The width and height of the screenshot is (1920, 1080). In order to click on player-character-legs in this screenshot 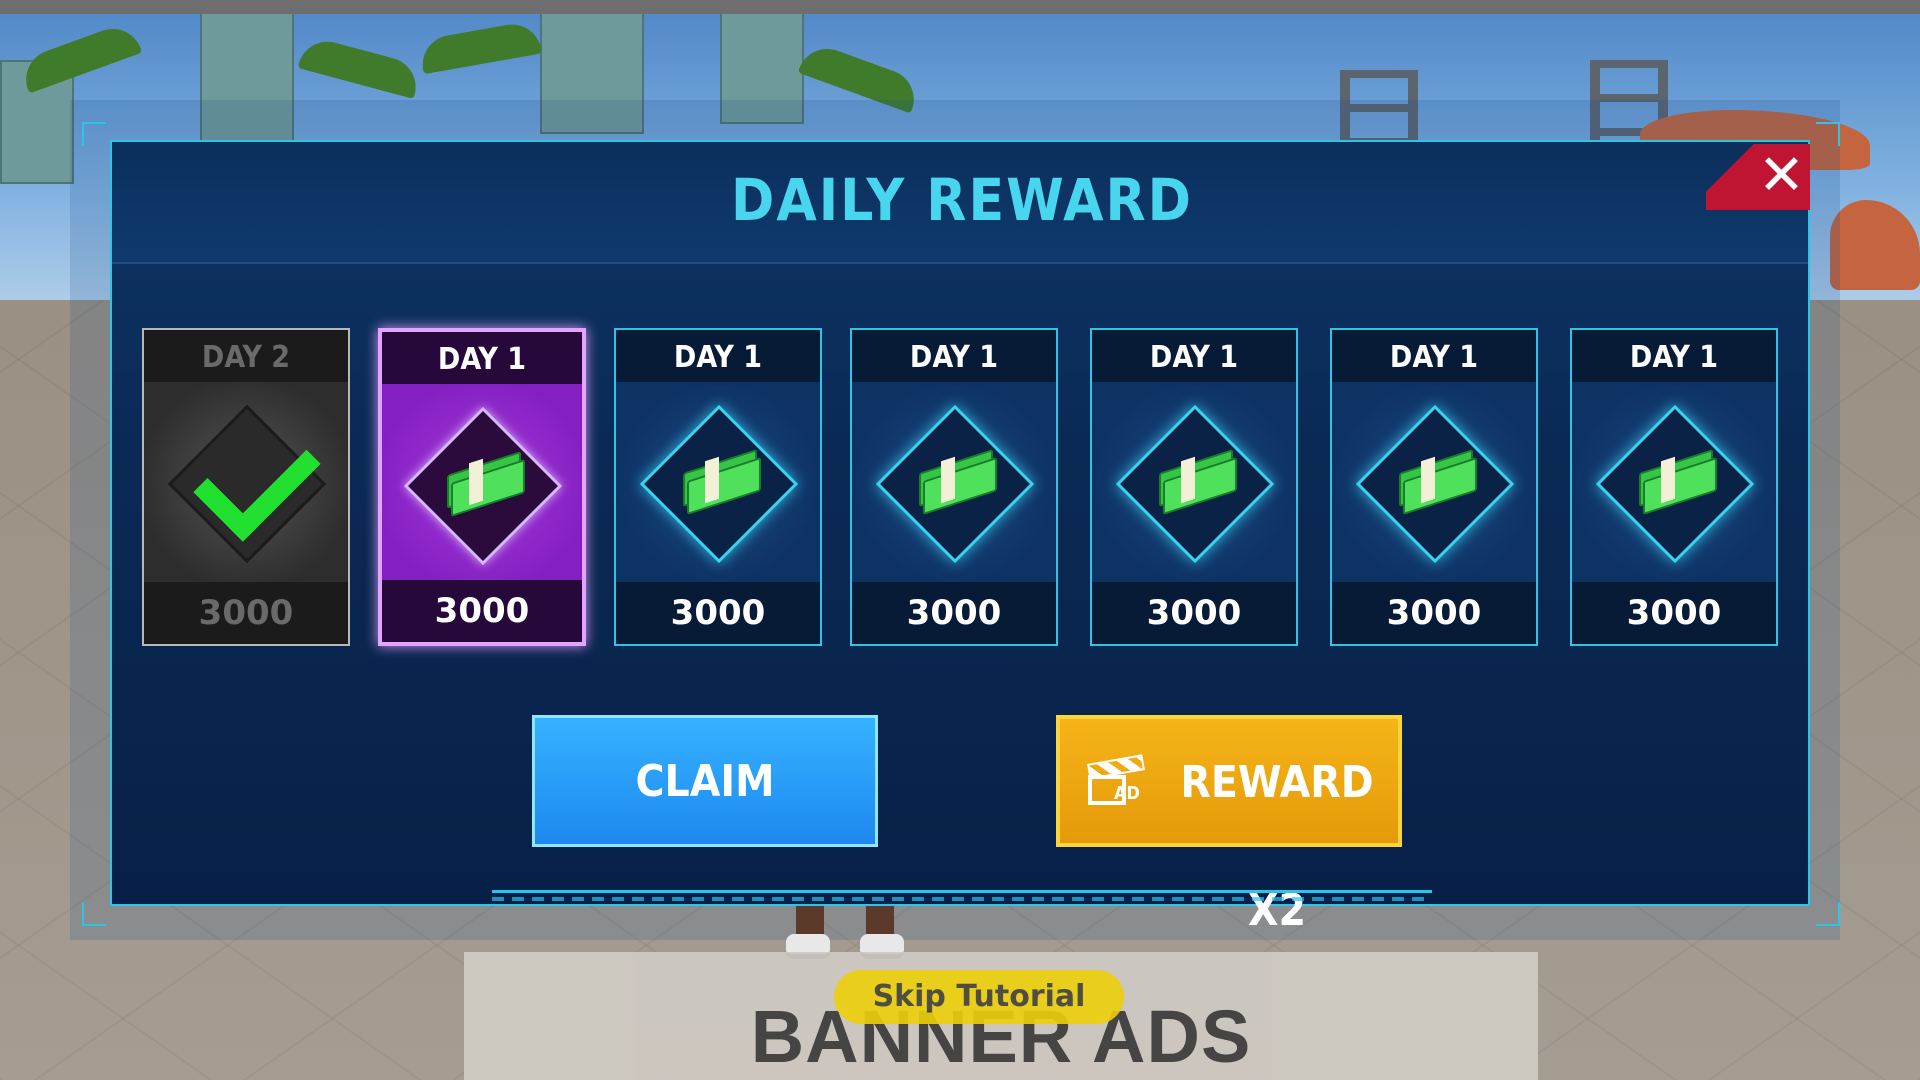, I will do `click(851, 932)`.